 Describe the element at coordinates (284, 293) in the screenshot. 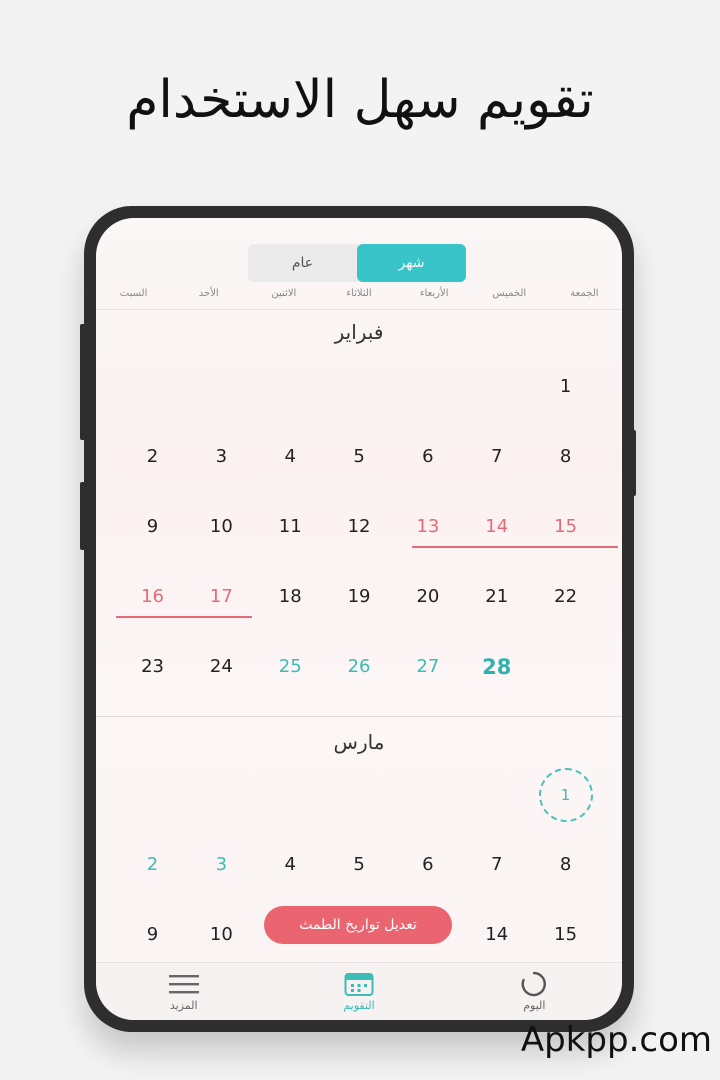

I see `weekday-label: الاثنين` at that location.